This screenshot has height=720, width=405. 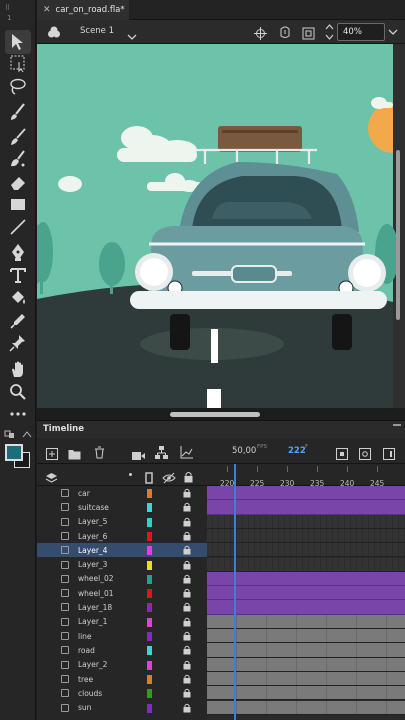 What do you see at coordinates (18, 227) in the screenshot?
I see `line-tool-button` at bounding box center [18, 227].